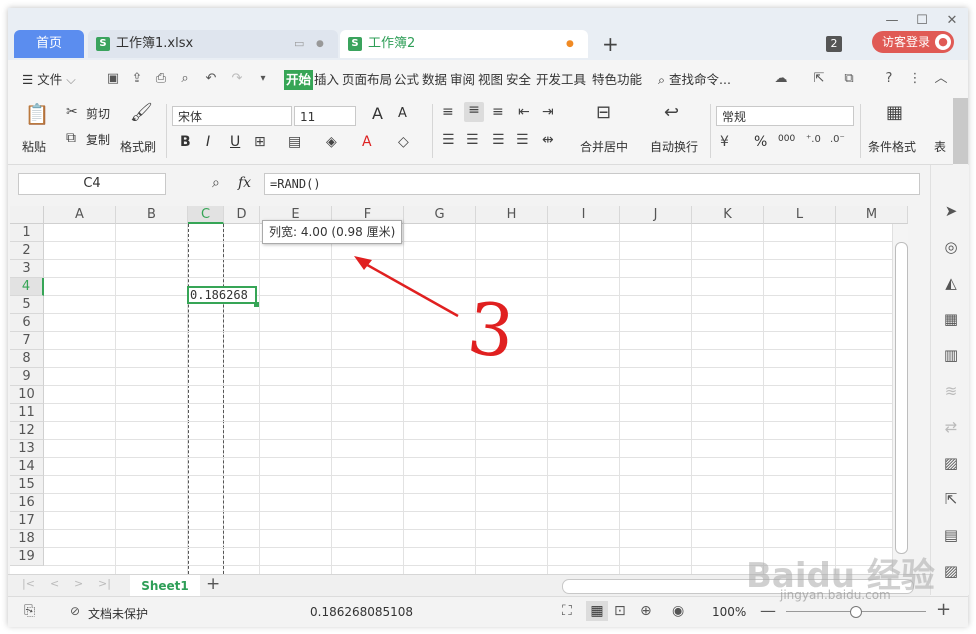  What do you see at coordinates (232, 116) in the screenshot?
I see `font-name-select: 宋体` at bounding box center [232, 116].